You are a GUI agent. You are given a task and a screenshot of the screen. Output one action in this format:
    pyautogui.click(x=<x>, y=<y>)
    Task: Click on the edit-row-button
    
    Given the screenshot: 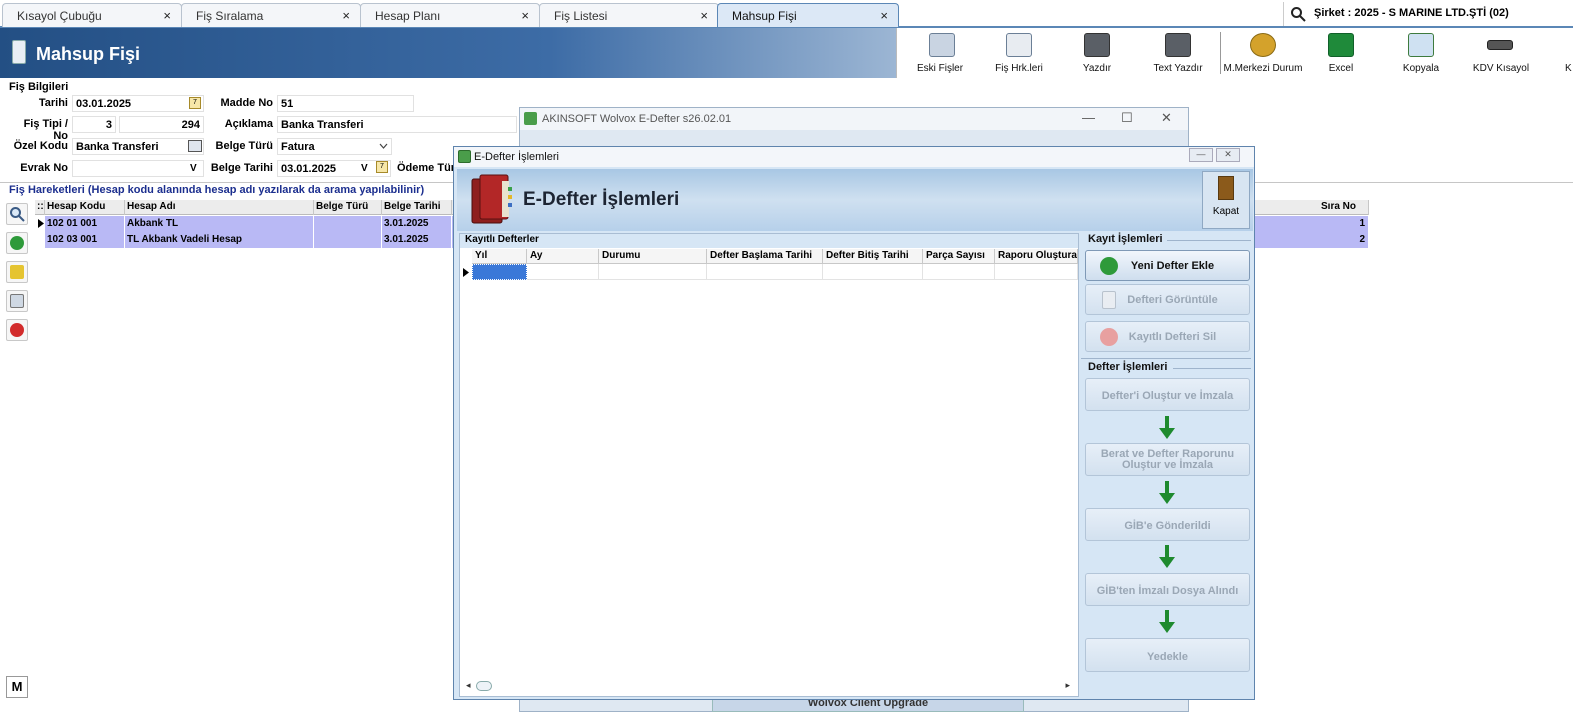 What is the action you would take?
    pyautogui.click(x=17, y=272)
    